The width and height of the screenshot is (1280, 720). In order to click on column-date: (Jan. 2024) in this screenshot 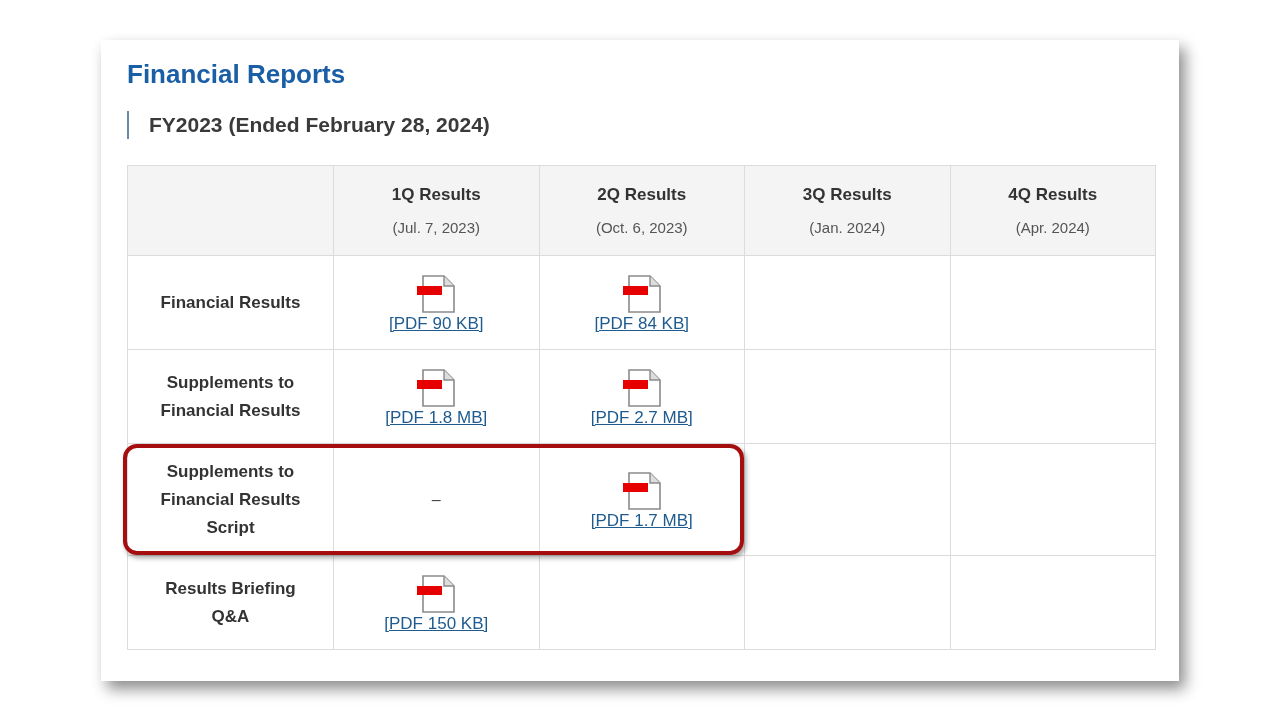, I will do `click(847, 227)`.